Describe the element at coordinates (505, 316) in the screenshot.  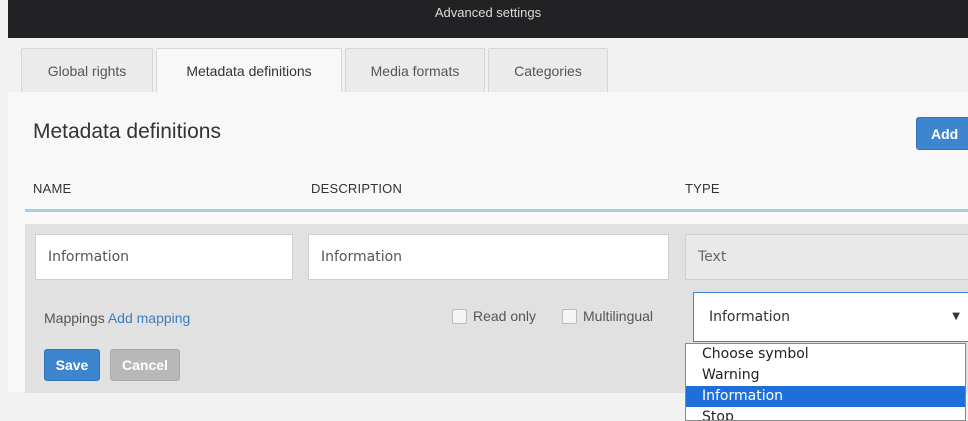
I see `readonly-label: Read only` at that location.